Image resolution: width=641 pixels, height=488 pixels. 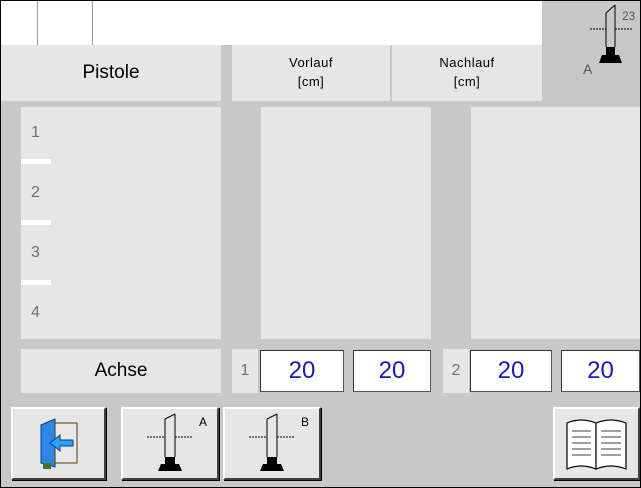 What do you see at coordinates (121, 194) in the screenshot?
I see `pistole-row: 2` at bounding box center [121, 194].